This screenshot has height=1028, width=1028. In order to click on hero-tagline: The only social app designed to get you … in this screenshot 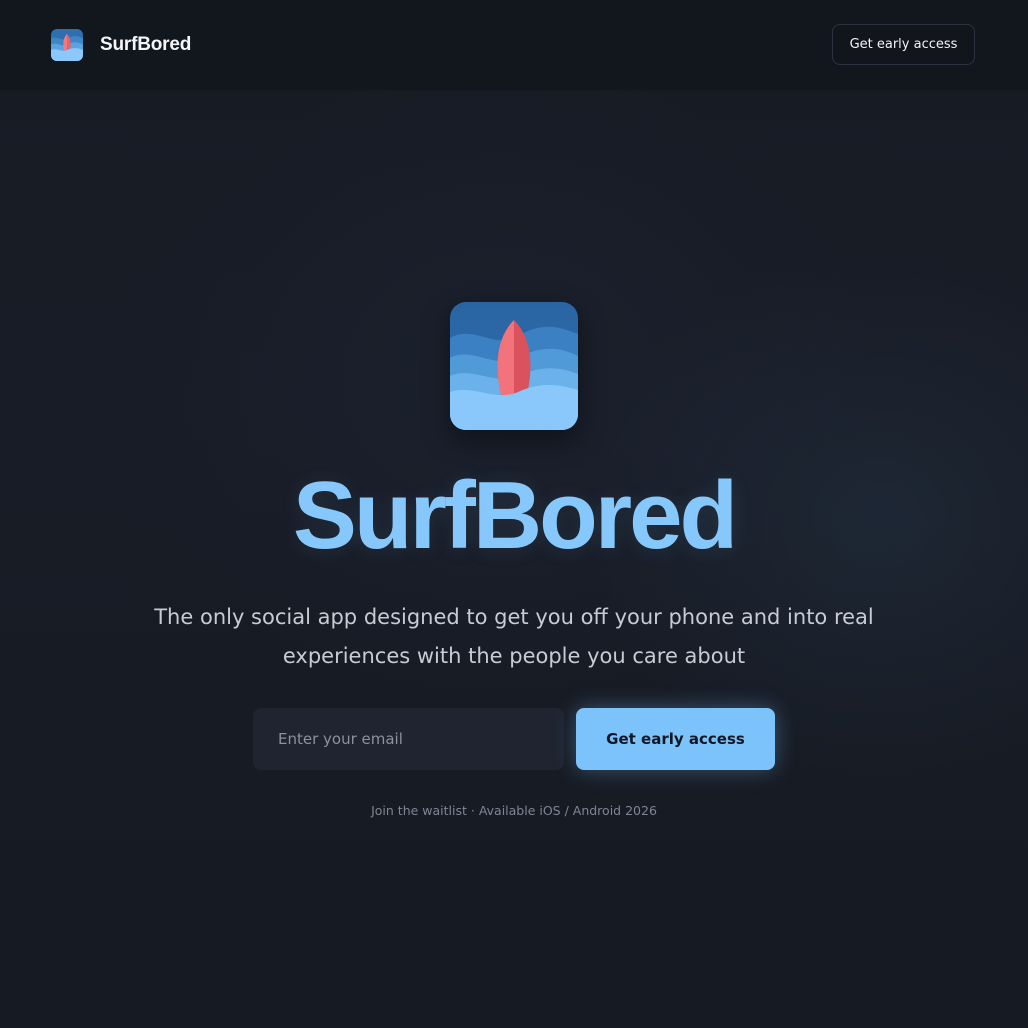, I will do `click(514, 636)`.